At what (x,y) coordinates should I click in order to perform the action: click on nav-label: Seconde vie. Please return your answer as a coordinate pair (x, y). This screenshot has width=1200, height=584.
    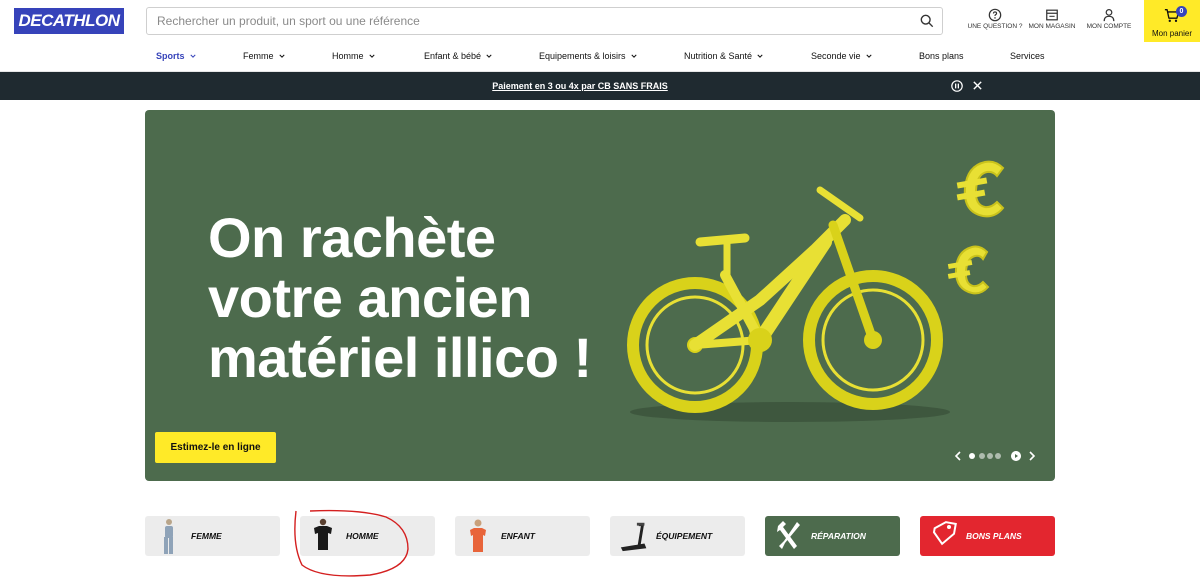
    Looking at the image, I should click on (836, 56).